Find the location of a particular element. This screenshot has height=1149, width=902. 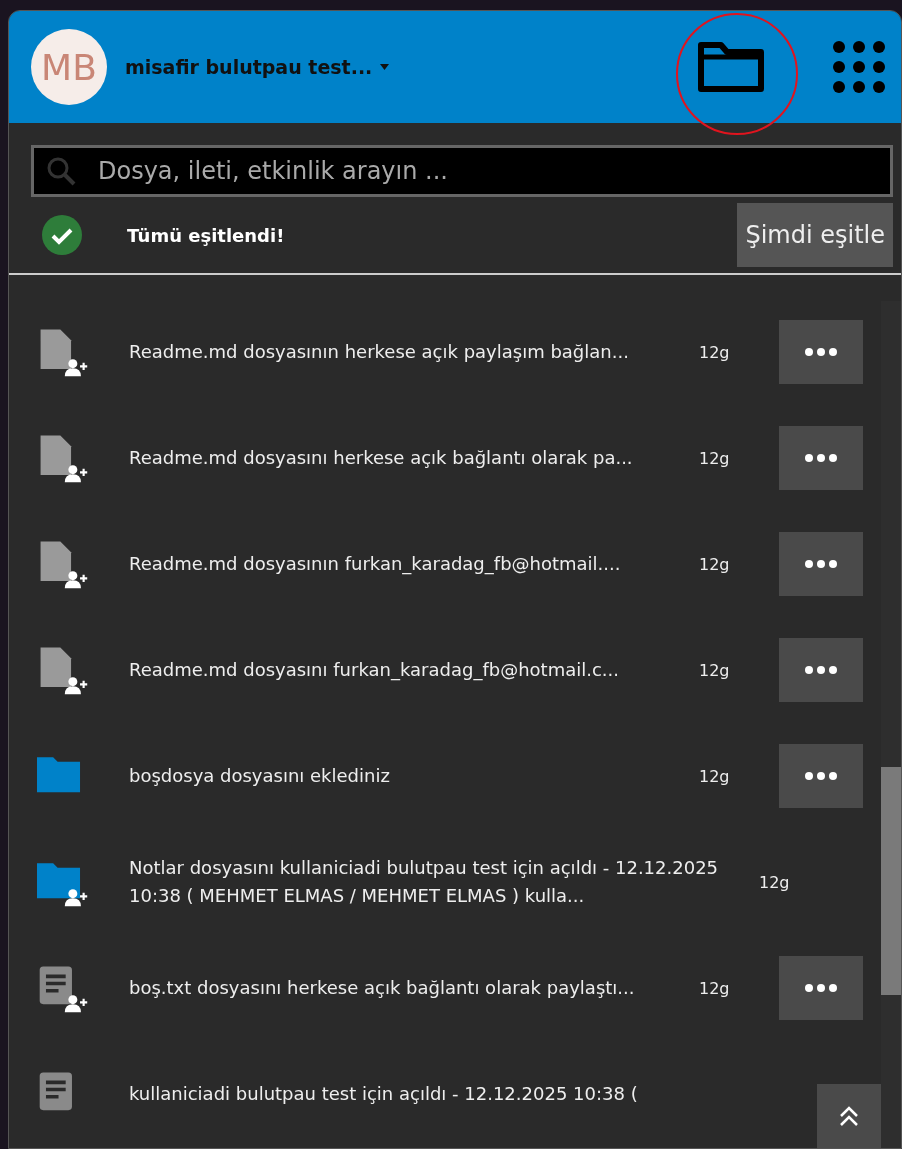

scroll-top-button is located at coordinates (849, 1116).